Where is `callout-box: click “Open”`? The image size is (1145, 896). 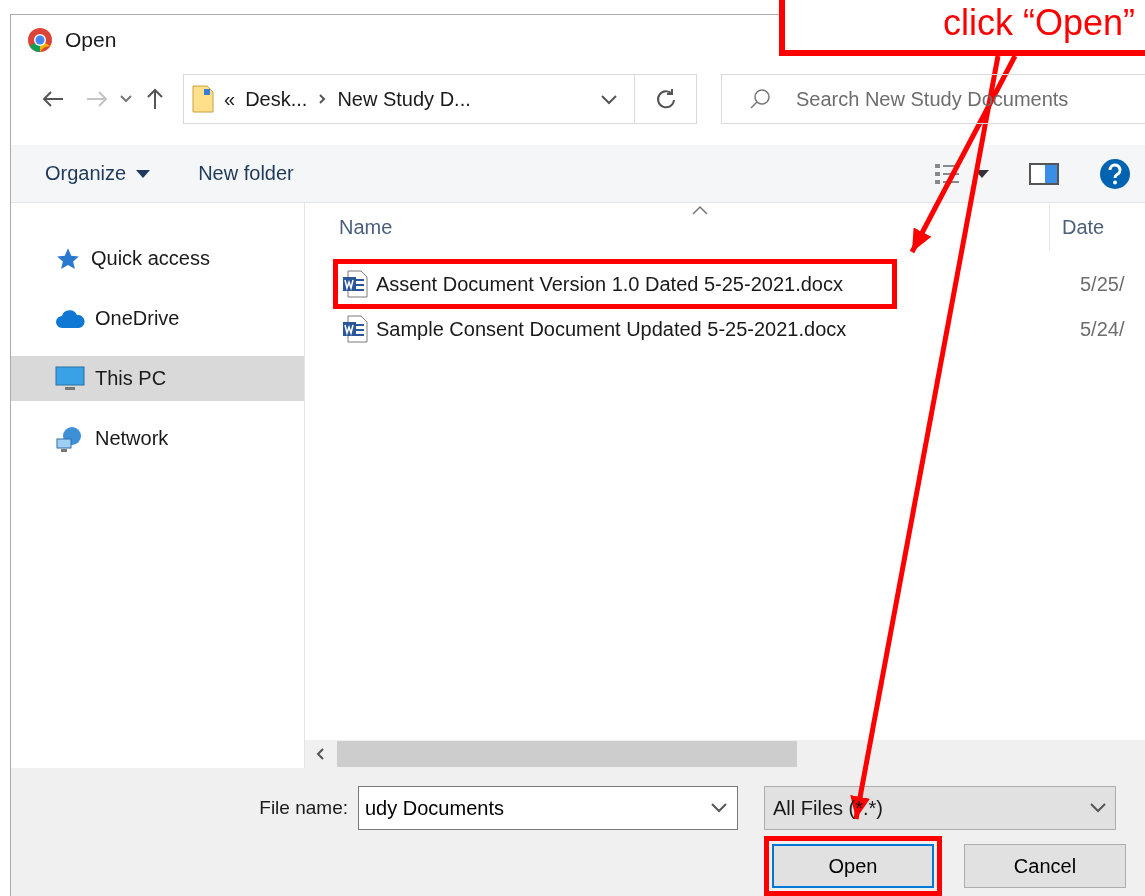
callout-box: click “Open” is located at coordinates (962, 28).